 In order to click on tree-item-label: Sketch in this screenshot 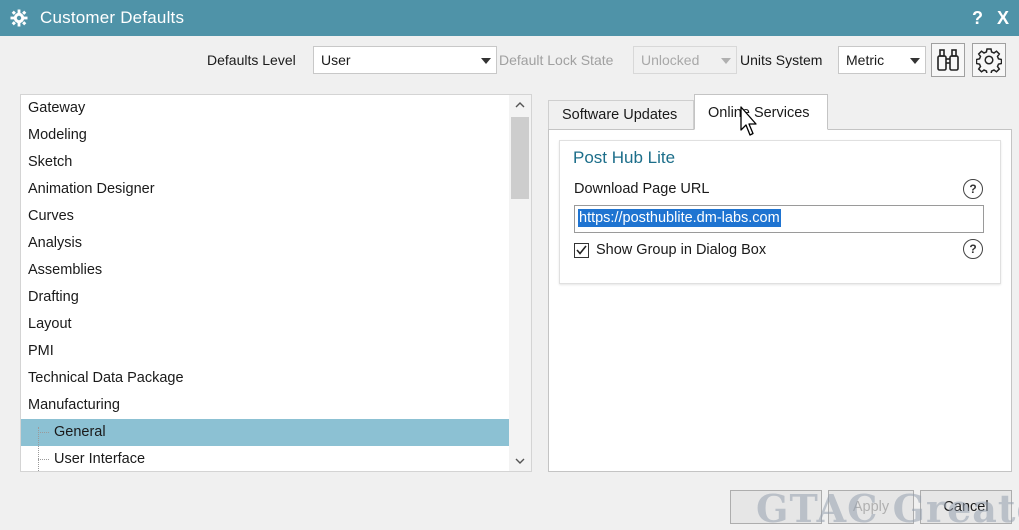, I will do `click(50, 162)`.